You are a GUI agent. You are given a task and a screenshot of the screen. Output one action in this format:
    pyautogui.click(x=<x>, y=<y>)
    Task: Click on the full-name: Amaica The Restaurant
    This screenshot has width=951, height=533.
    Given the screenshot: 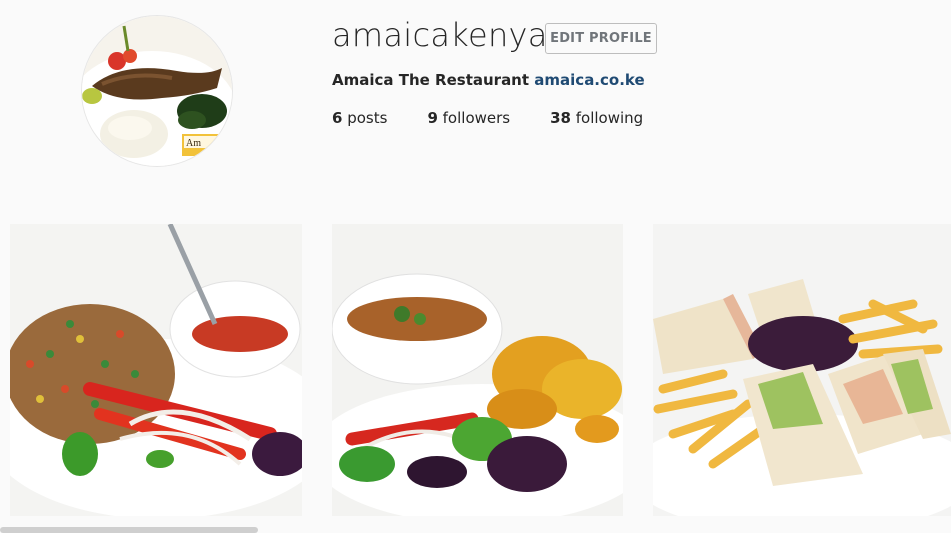 What is the action you would take?
    pyautogui.click(x=431, y=80)
    